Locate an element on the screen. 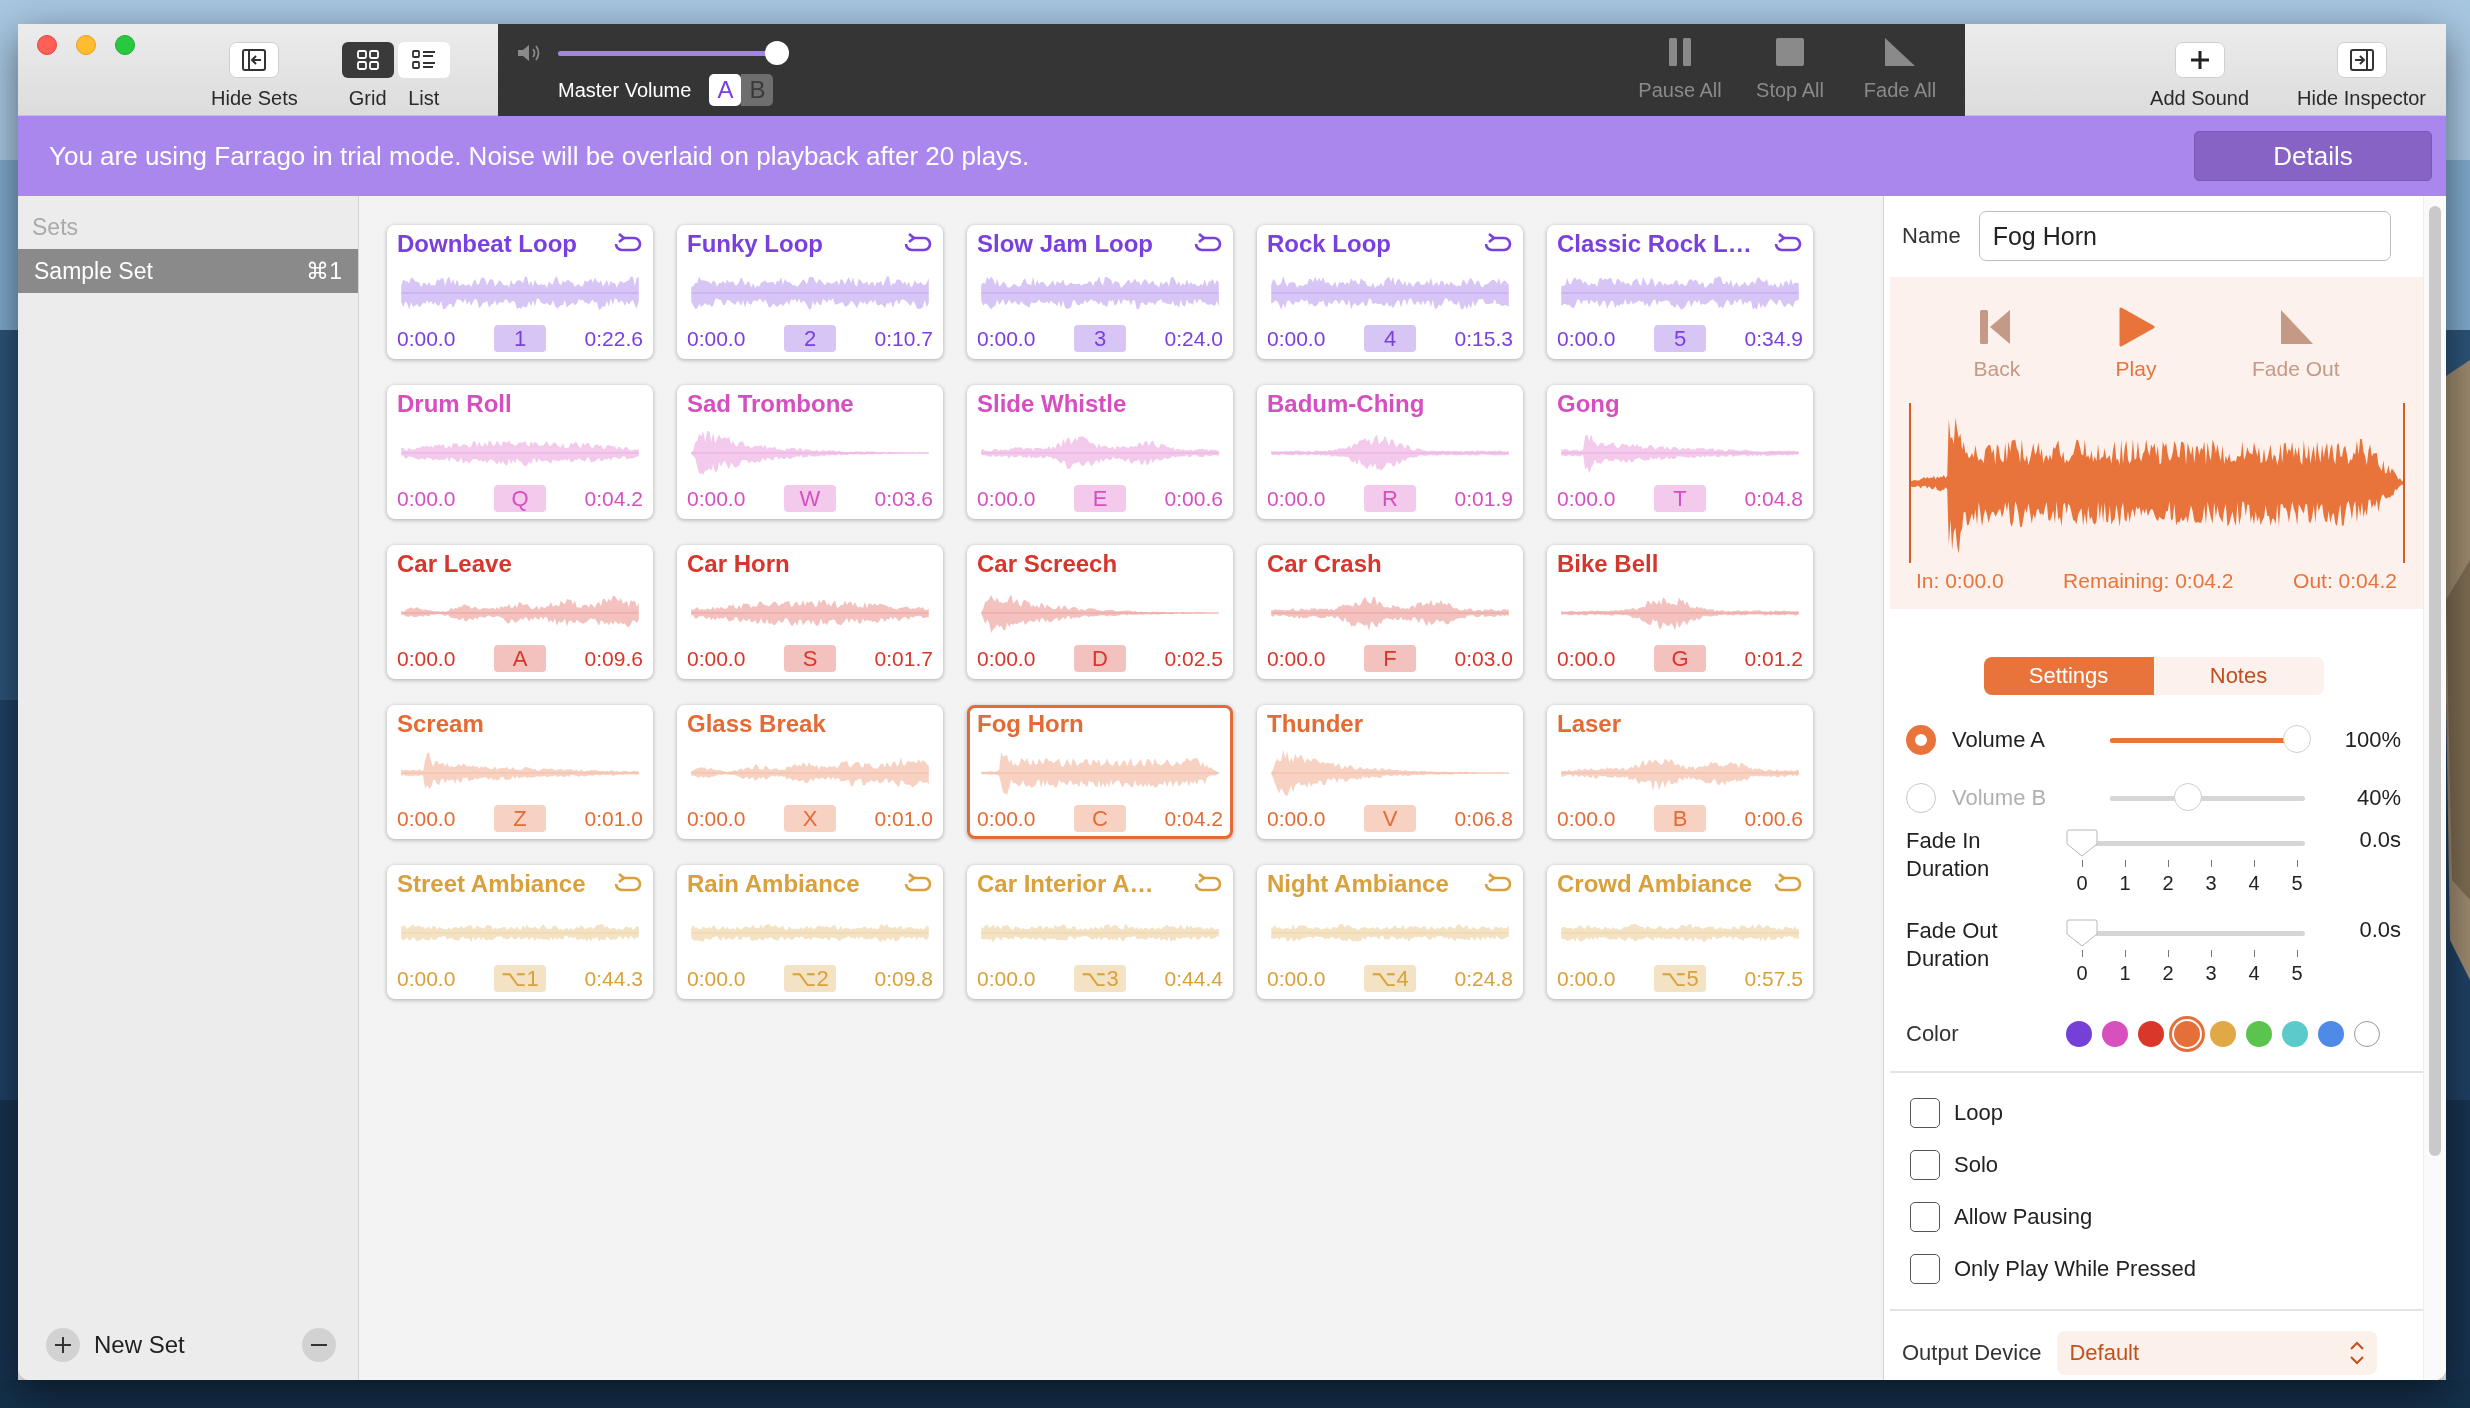 The height and width of the screenshot is (1408, 2470). hide-sets-button: Hide Sets is located at coordinates (254, 66).